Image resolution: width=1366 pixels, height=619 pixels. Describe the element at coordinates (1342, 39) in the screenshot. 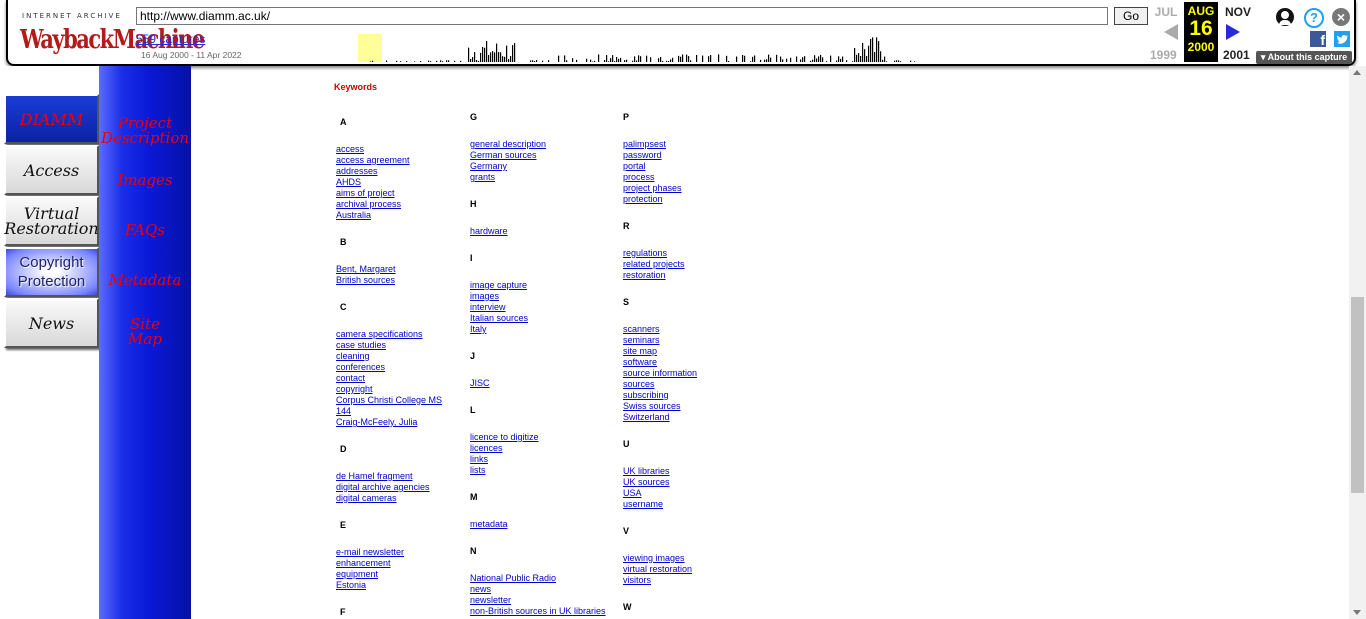

I see `twitter-icon` at that location.